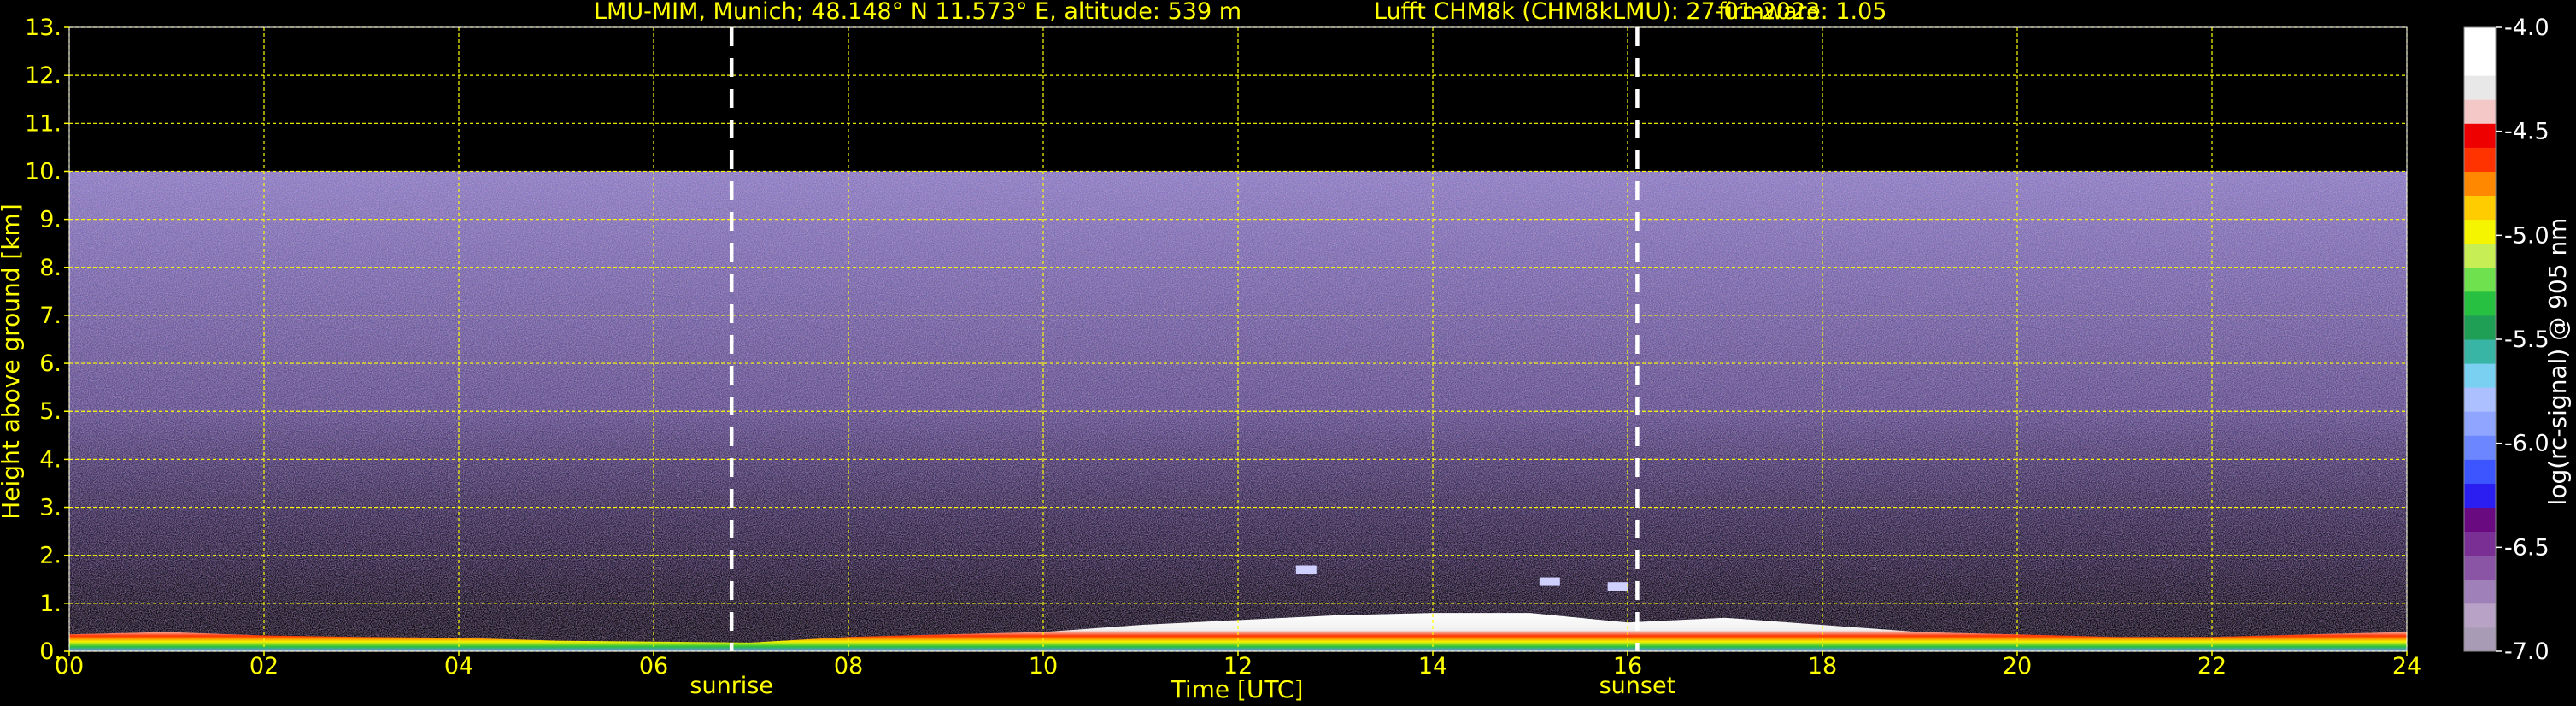 The image size is (2576, 706). I want to click on y-tick-label: 7., so click(50, 316).